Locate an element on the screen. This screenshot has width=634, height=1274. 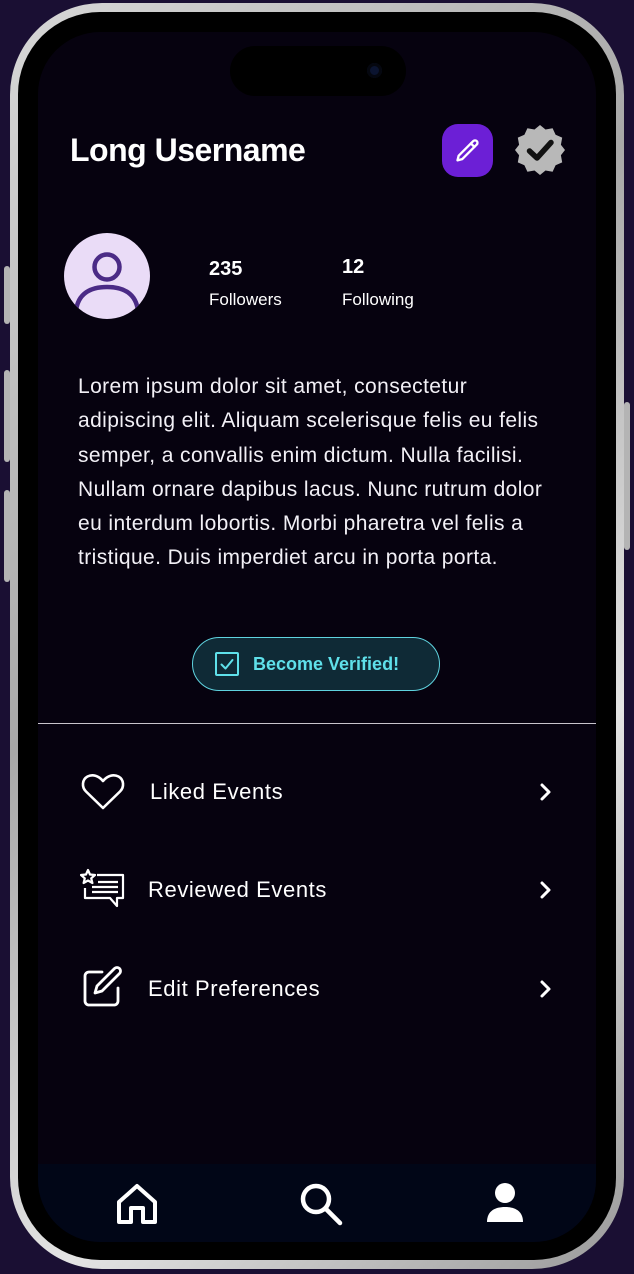
menu-item-edit-preferences: Edit Preferences is located at coordinates (317, 989).